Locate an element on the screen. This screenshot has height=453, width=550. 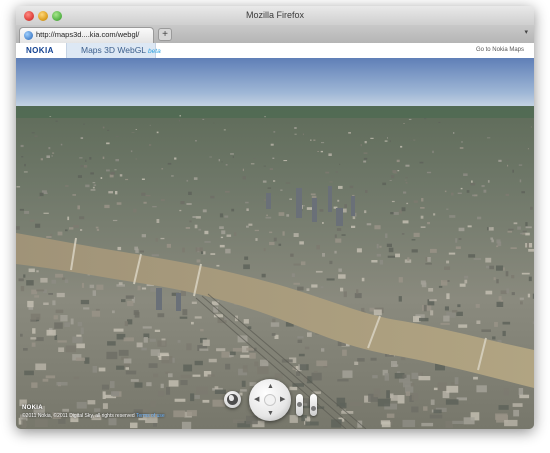
zoom-slider-handle is located at coordinates (299, 404).